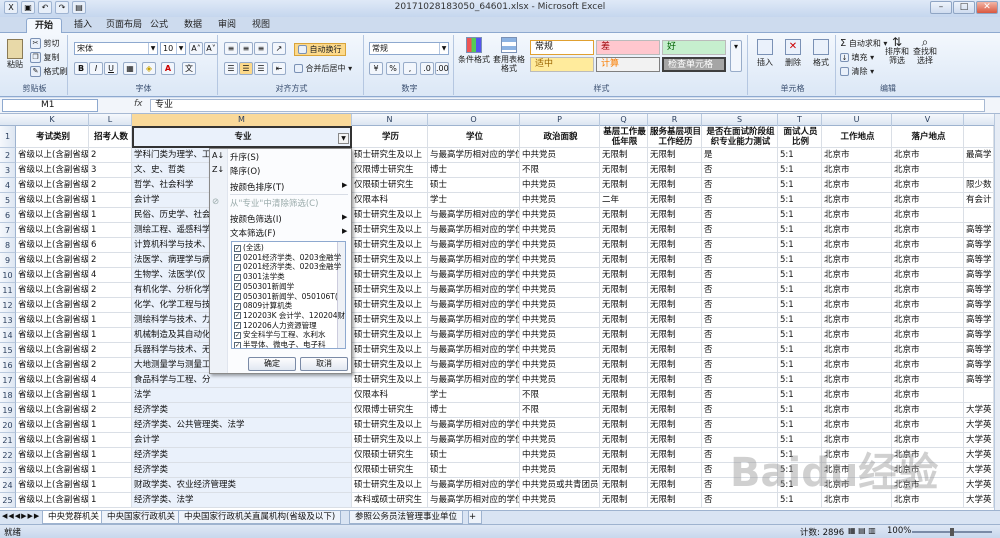 The image size is (1000, 538). I want to click on header-cell-v: 落户地点, so click(928, 137).